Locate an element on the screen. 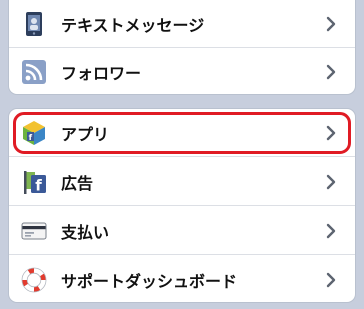 The image size is (364, 309). app-cube-icon: f is located at coordinates (34, 133).